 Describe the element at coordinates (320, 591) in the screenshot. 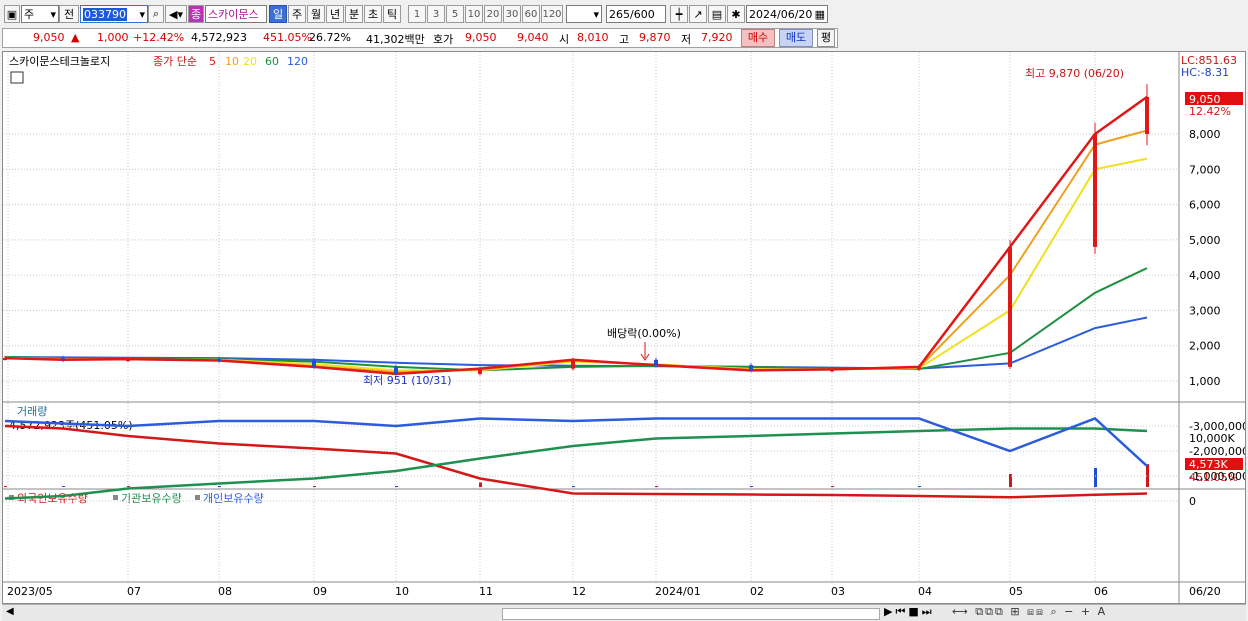

I see `x-tick: 09` at that location.